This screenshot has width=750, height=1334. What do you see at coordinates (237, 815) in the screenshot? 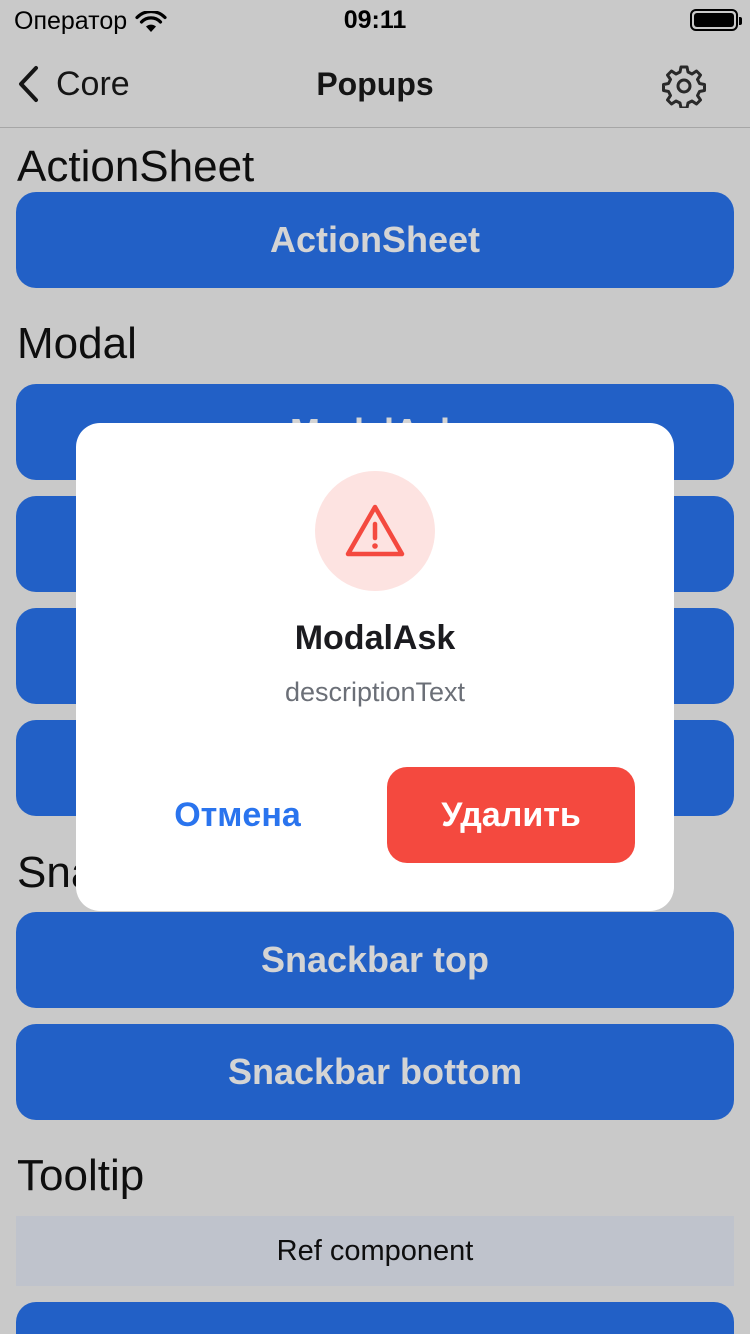
I see `cancel-button: Отмена` at bounding box center [237, 815].